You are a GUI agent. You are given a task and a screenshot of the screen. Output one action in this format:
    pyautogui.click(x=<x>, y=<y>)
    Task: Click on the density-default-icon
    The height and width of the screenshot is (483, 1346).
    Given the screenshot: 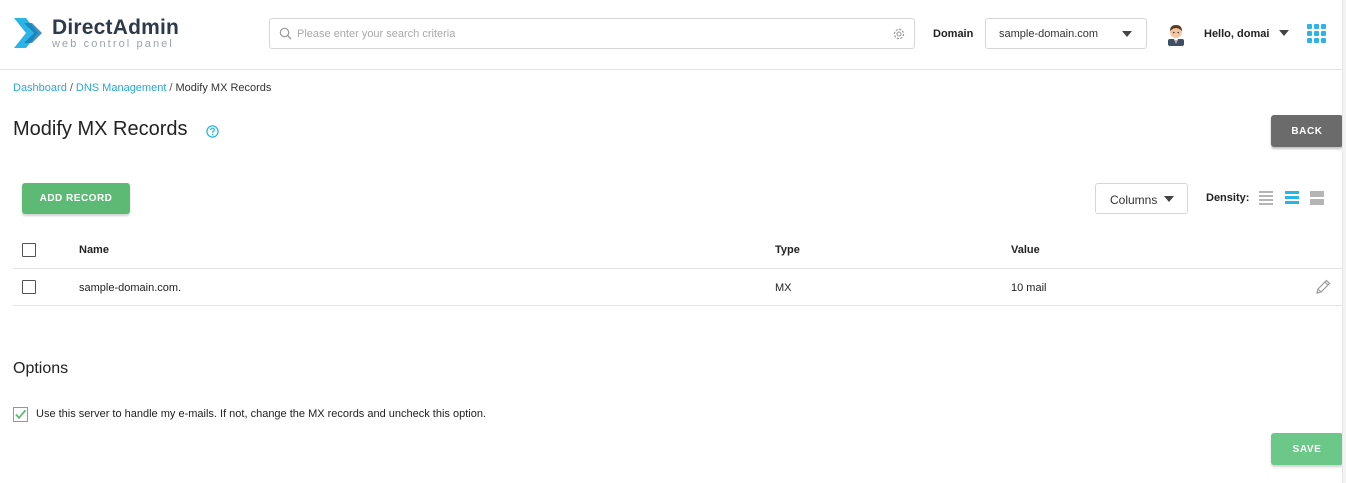 What is the action you would take?
    pyautogui.click(x=1292, y=198)
    